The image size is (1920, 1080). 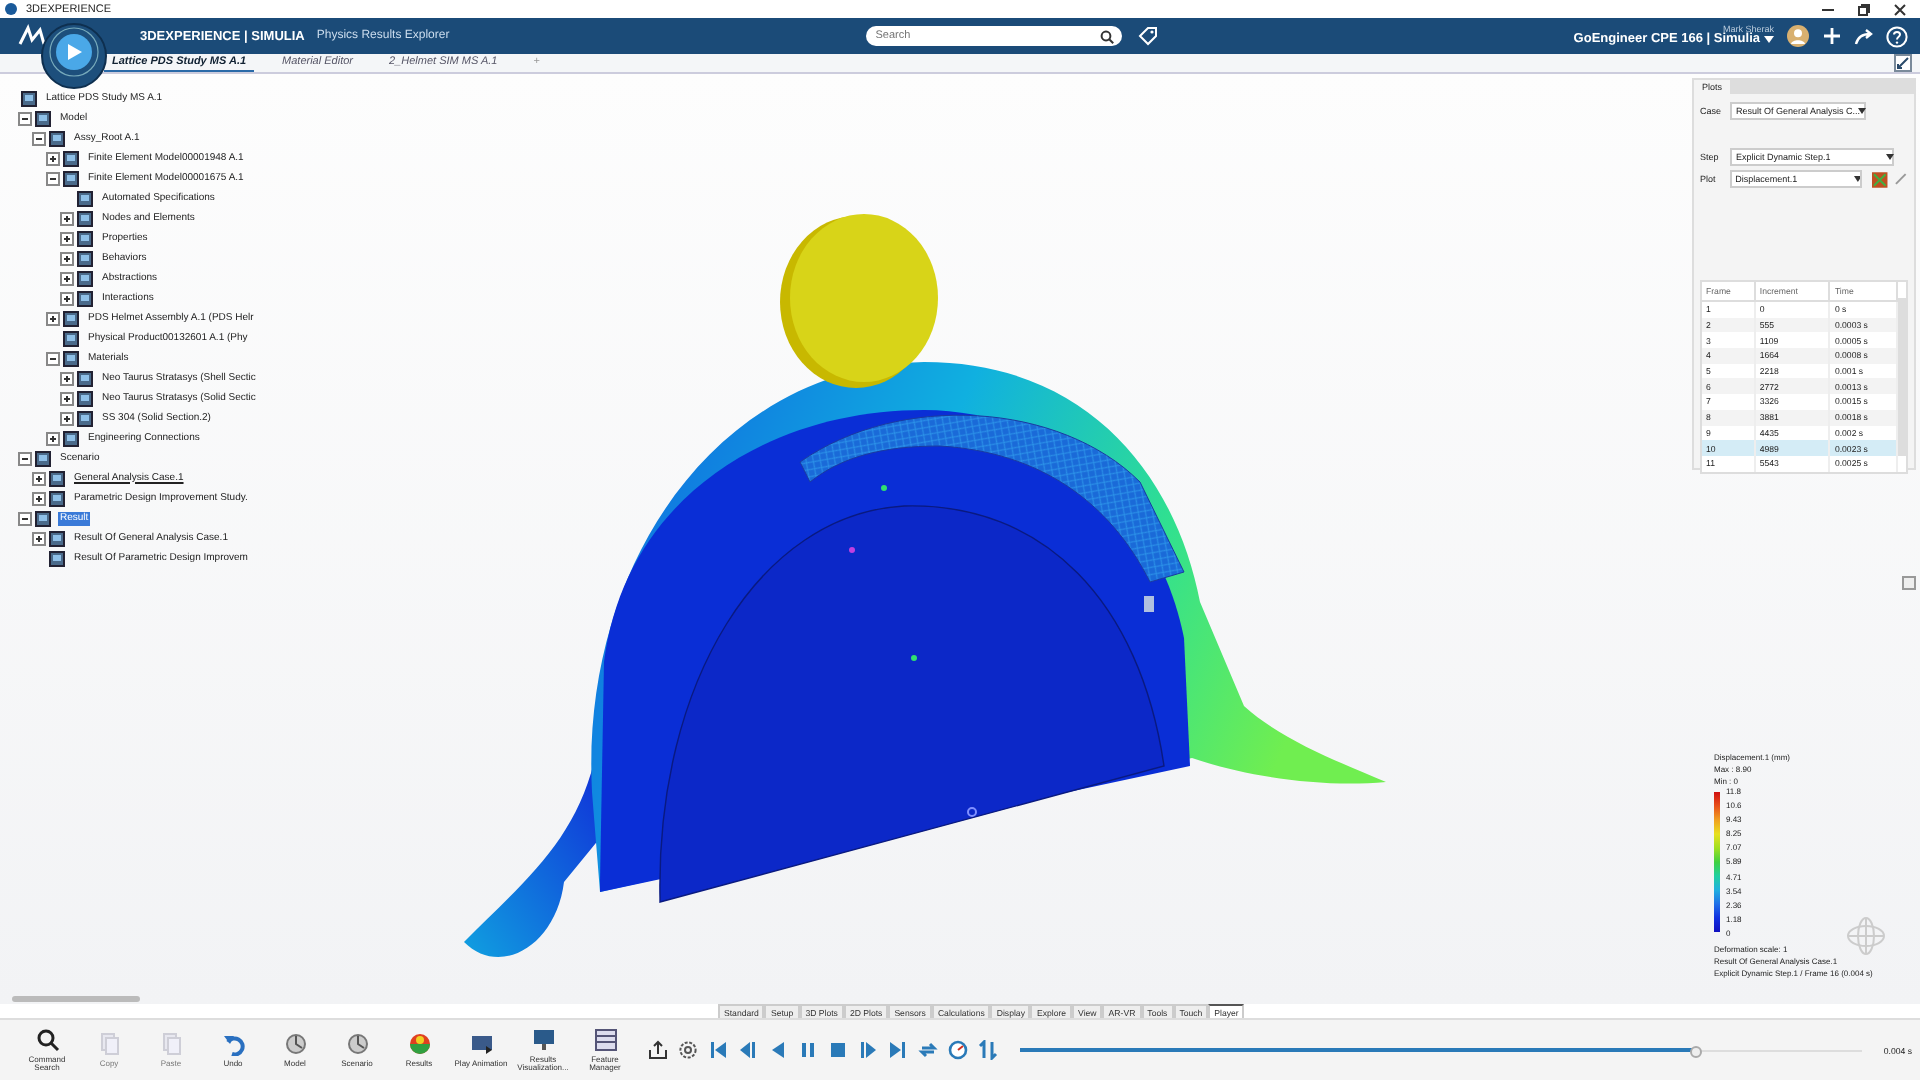 What do you see at coordinates (1864, 9) in the screenshot?
I see `restore-icon` at bounding box center [1864, 9].